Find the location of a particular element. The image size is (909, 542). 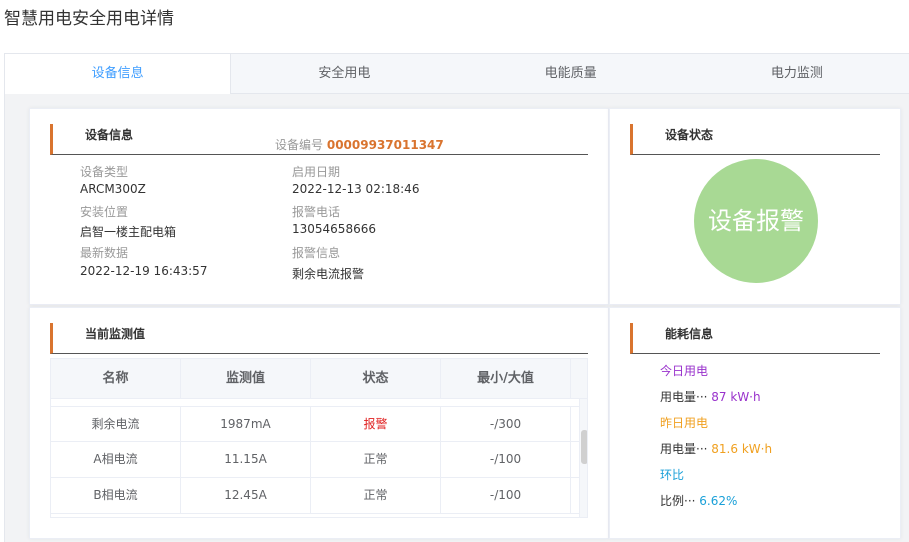

cell-name: B相电流 is located at coordinates (116, 495).